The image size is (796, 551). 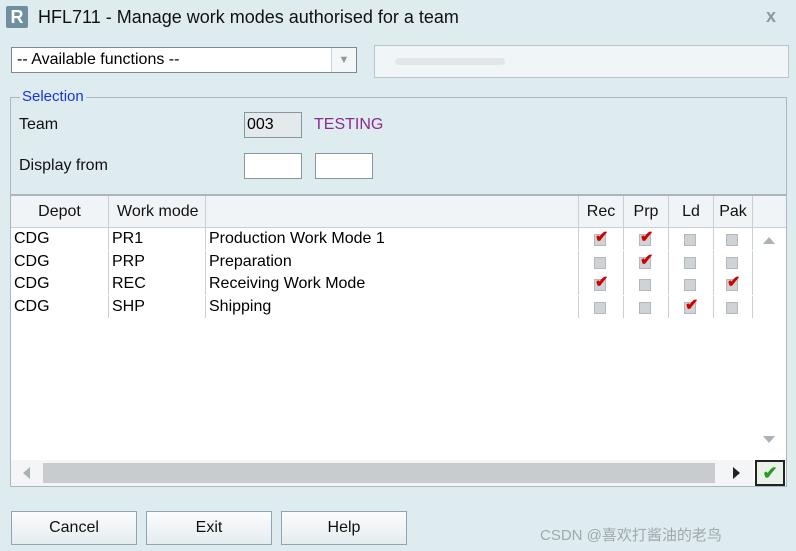 I want to click on cell-desc: Preparation, so click(x=392, y=261).